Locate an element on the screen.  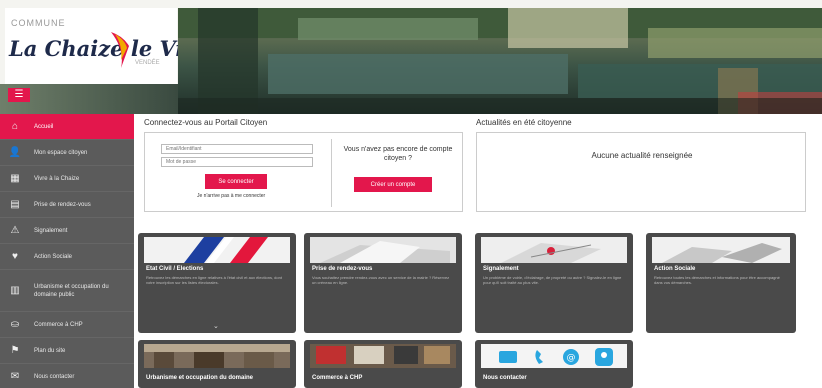
sidebar-item-label: Mon espace citoyen is located at coordinates (61, 152).